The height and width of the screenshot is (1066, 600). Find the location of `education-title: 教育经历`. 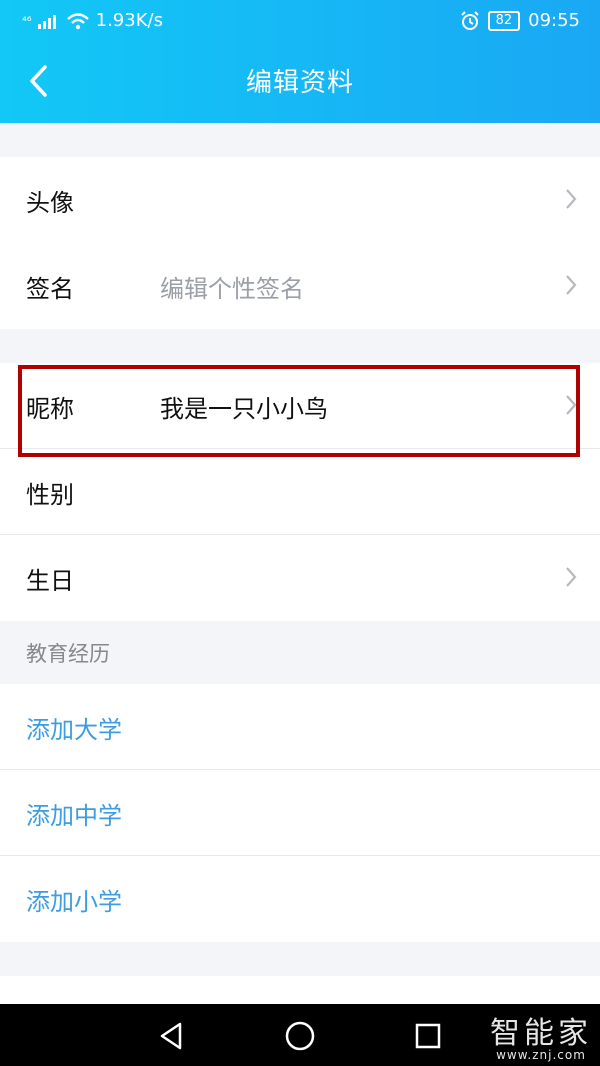

education-title: 教育经历 is located at coordinates (68, 654).